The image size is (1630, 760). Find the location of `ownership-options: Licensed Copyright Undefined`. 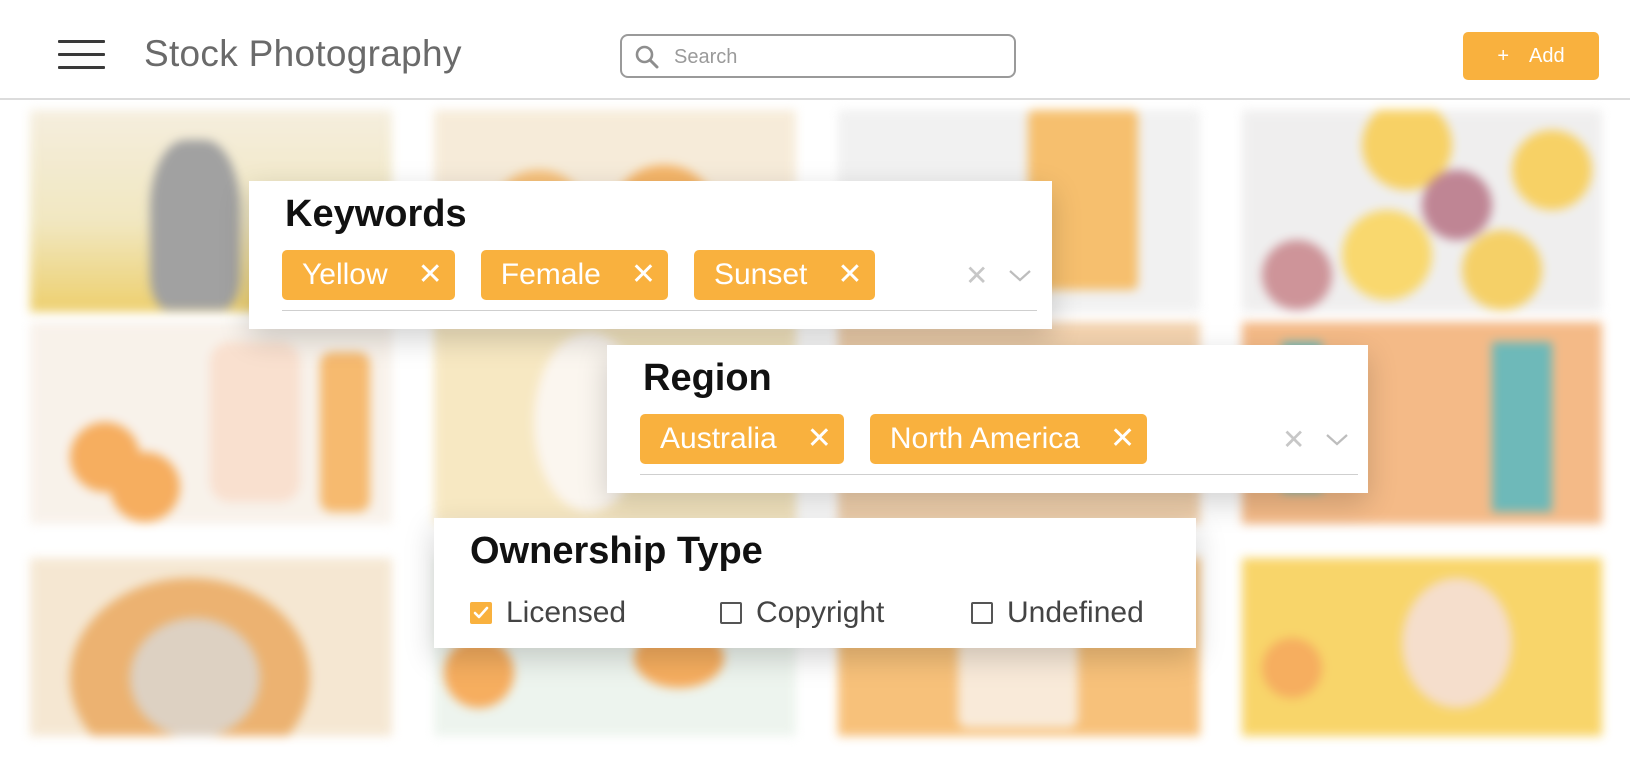

ownership-options: Licensed Copyright Undefined is located at coordinates (807, 613).